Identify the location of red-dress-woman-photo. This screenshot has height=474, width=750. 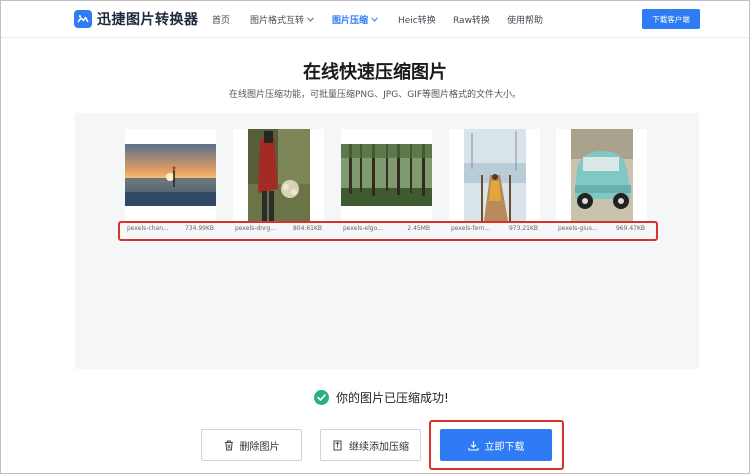
(278, 175).